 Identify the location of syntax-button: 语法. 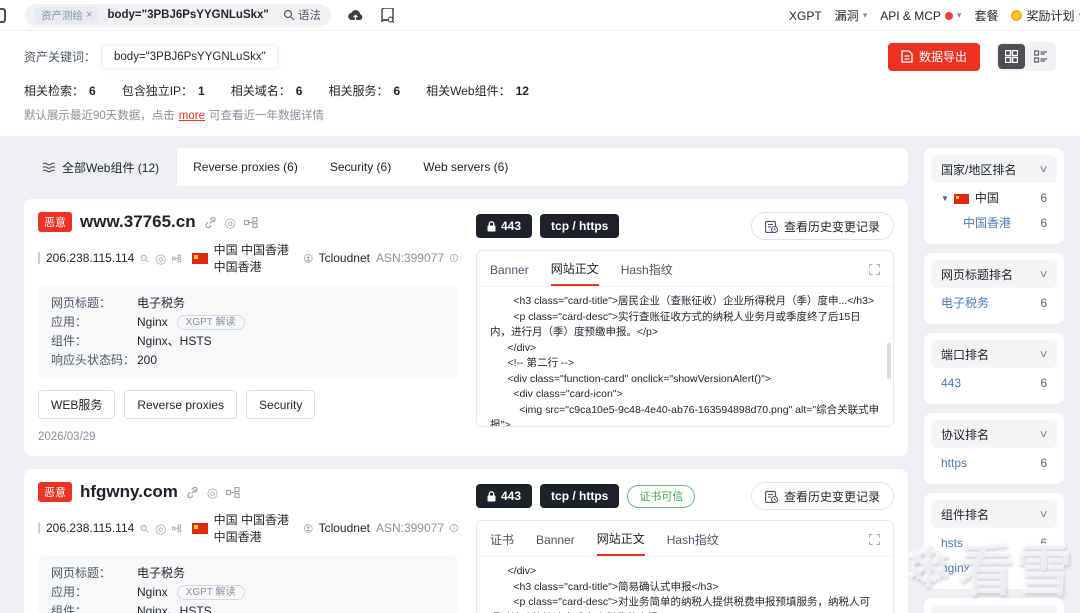
(302, 15).